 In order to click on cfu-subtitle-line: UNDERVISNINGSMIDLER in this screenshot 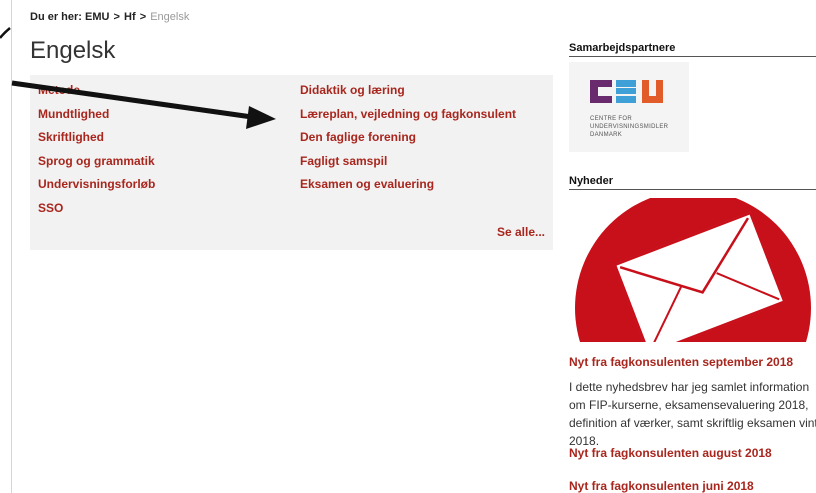, I will do `click(629, 127)`.